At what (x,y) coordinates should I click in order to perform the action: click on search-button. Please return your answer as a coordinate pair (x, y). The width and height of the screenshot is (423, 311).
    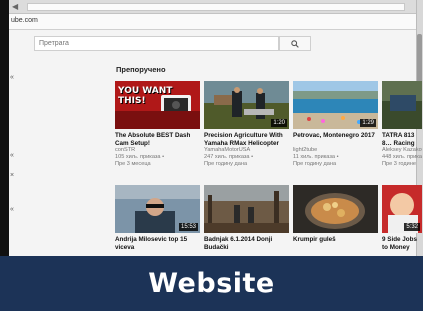
    Looking at the image, I should click on (295, 43).